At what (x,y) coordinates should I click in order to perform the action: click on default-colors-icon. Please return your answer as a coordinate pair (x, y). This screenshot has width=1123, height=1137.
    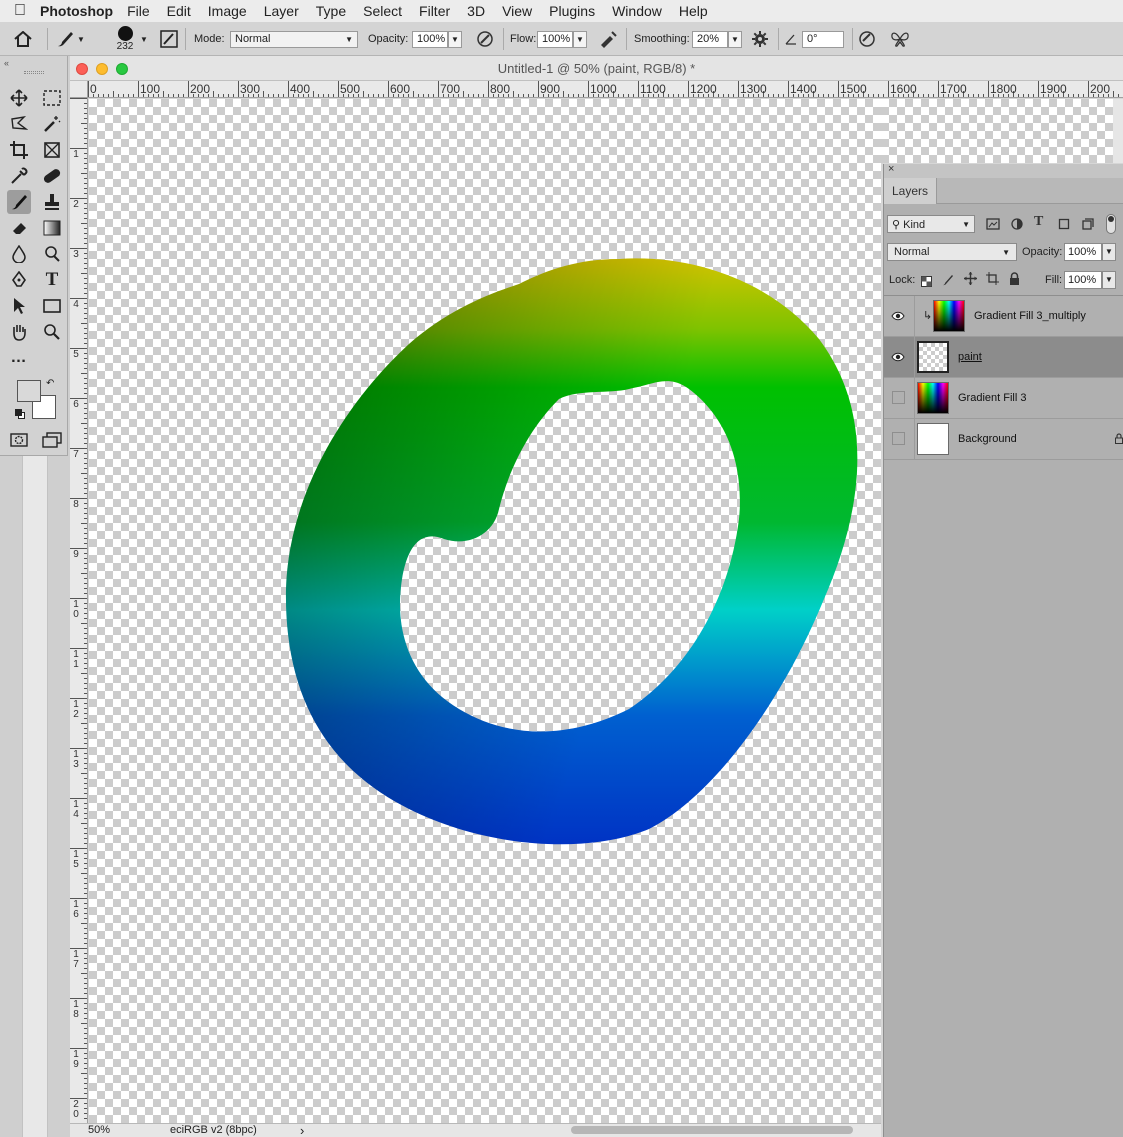
    Looking at the image, I should click on (20, 414).